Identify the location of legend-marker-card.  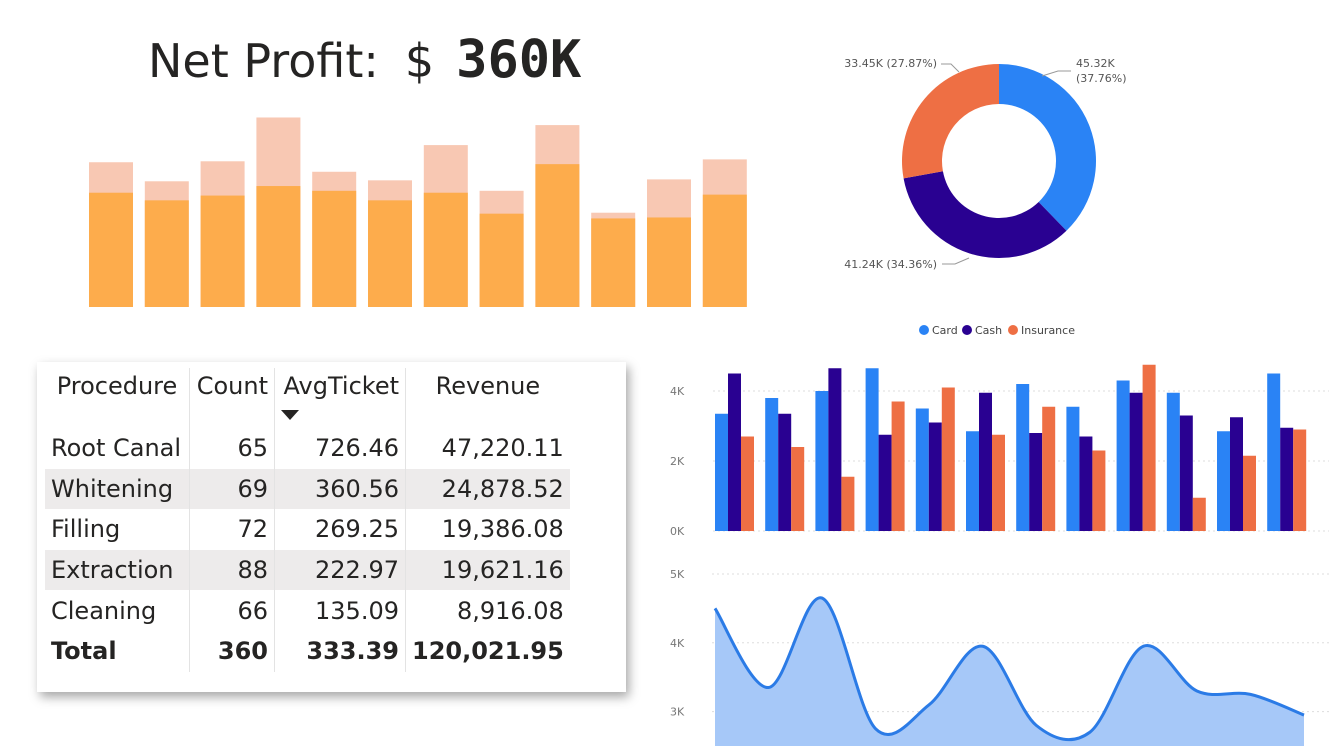
(924, 330).